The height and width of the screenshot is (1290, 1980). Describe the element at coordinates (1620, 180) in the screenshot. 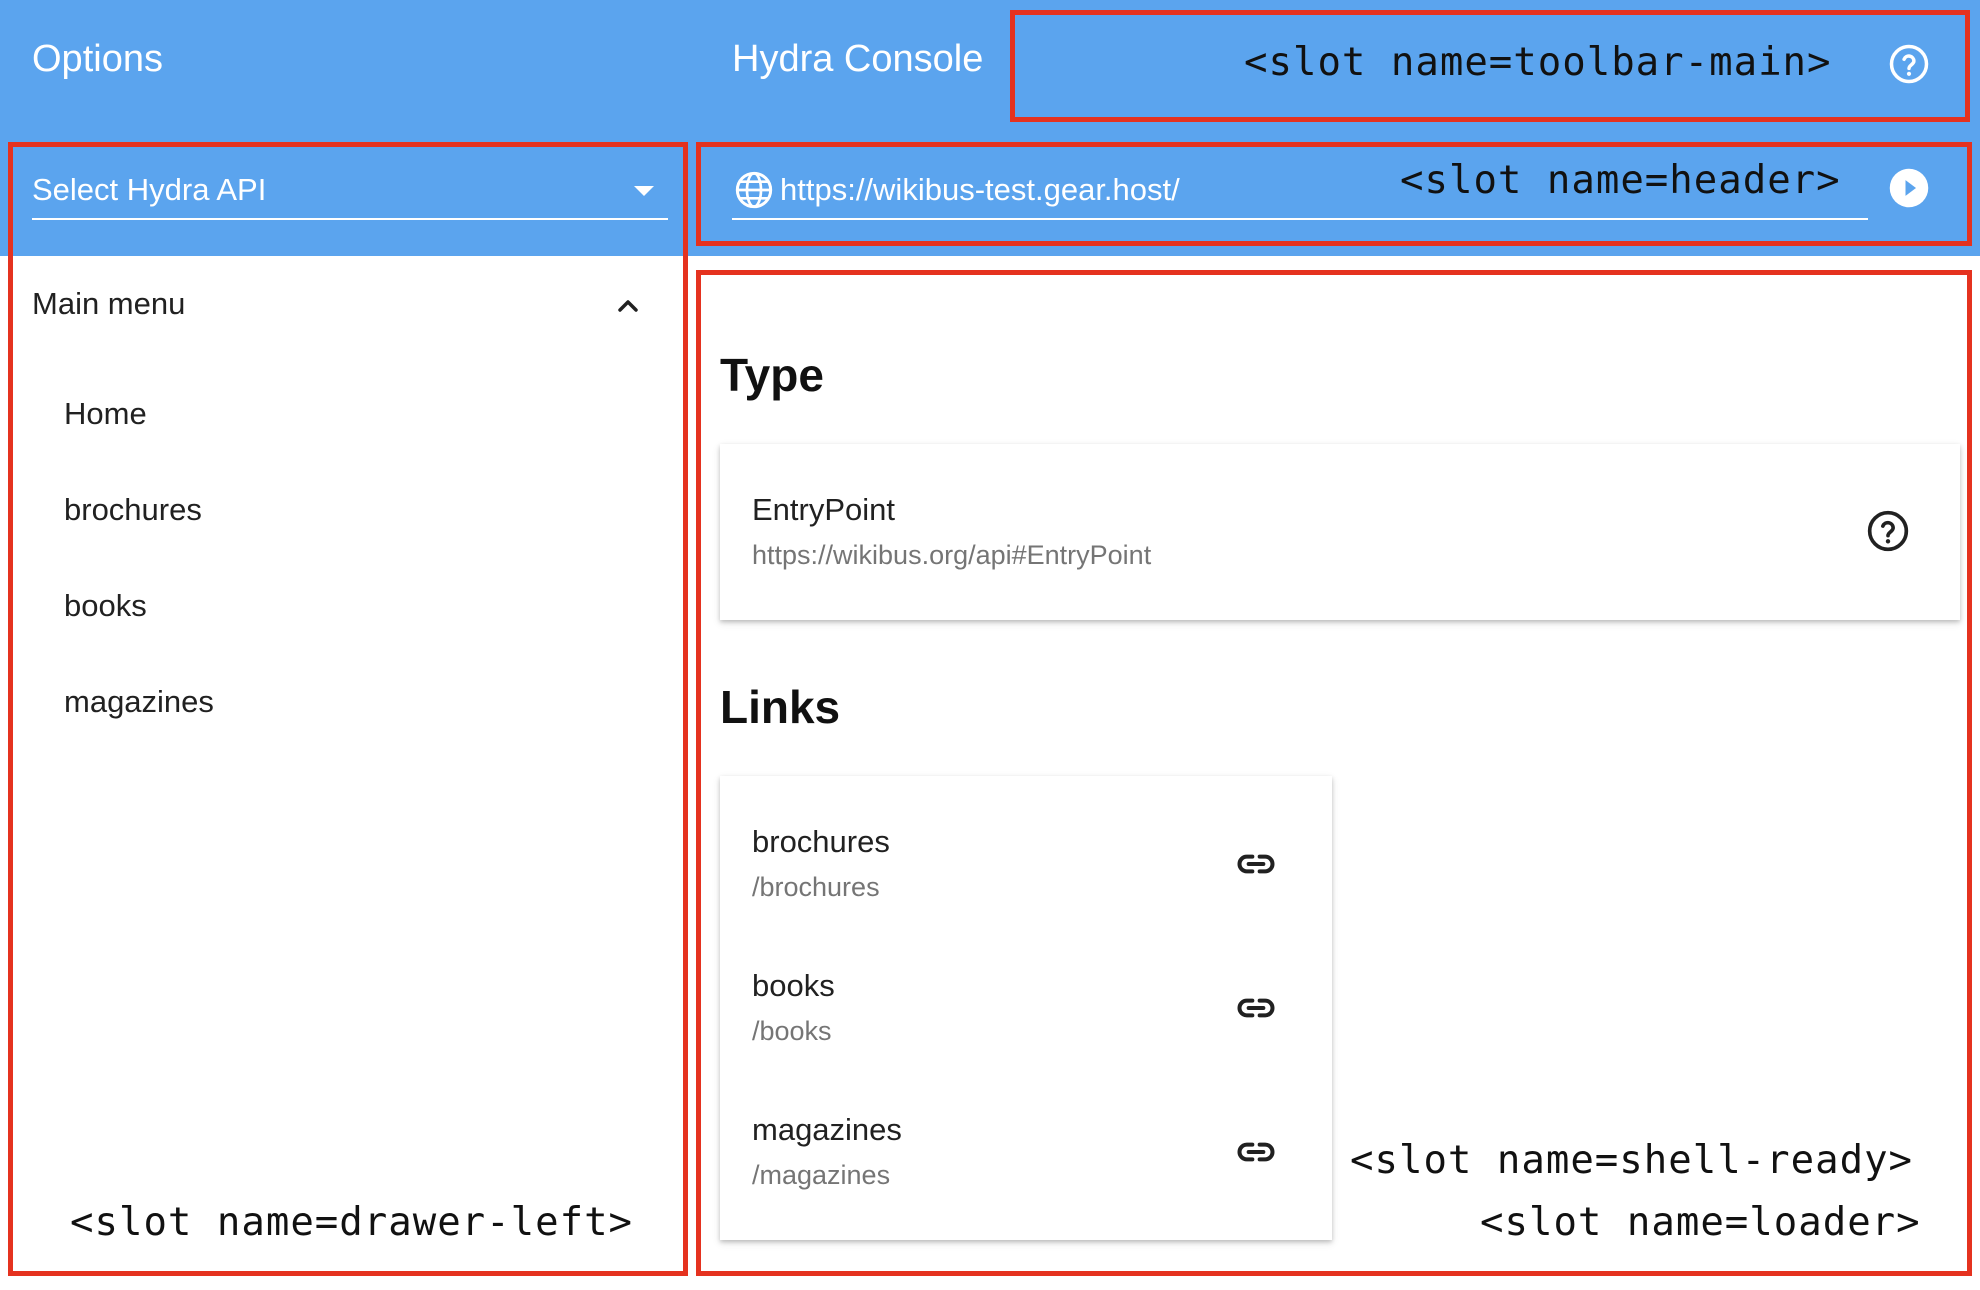

I see `slot-header-label: <slot name=header>` at that location.